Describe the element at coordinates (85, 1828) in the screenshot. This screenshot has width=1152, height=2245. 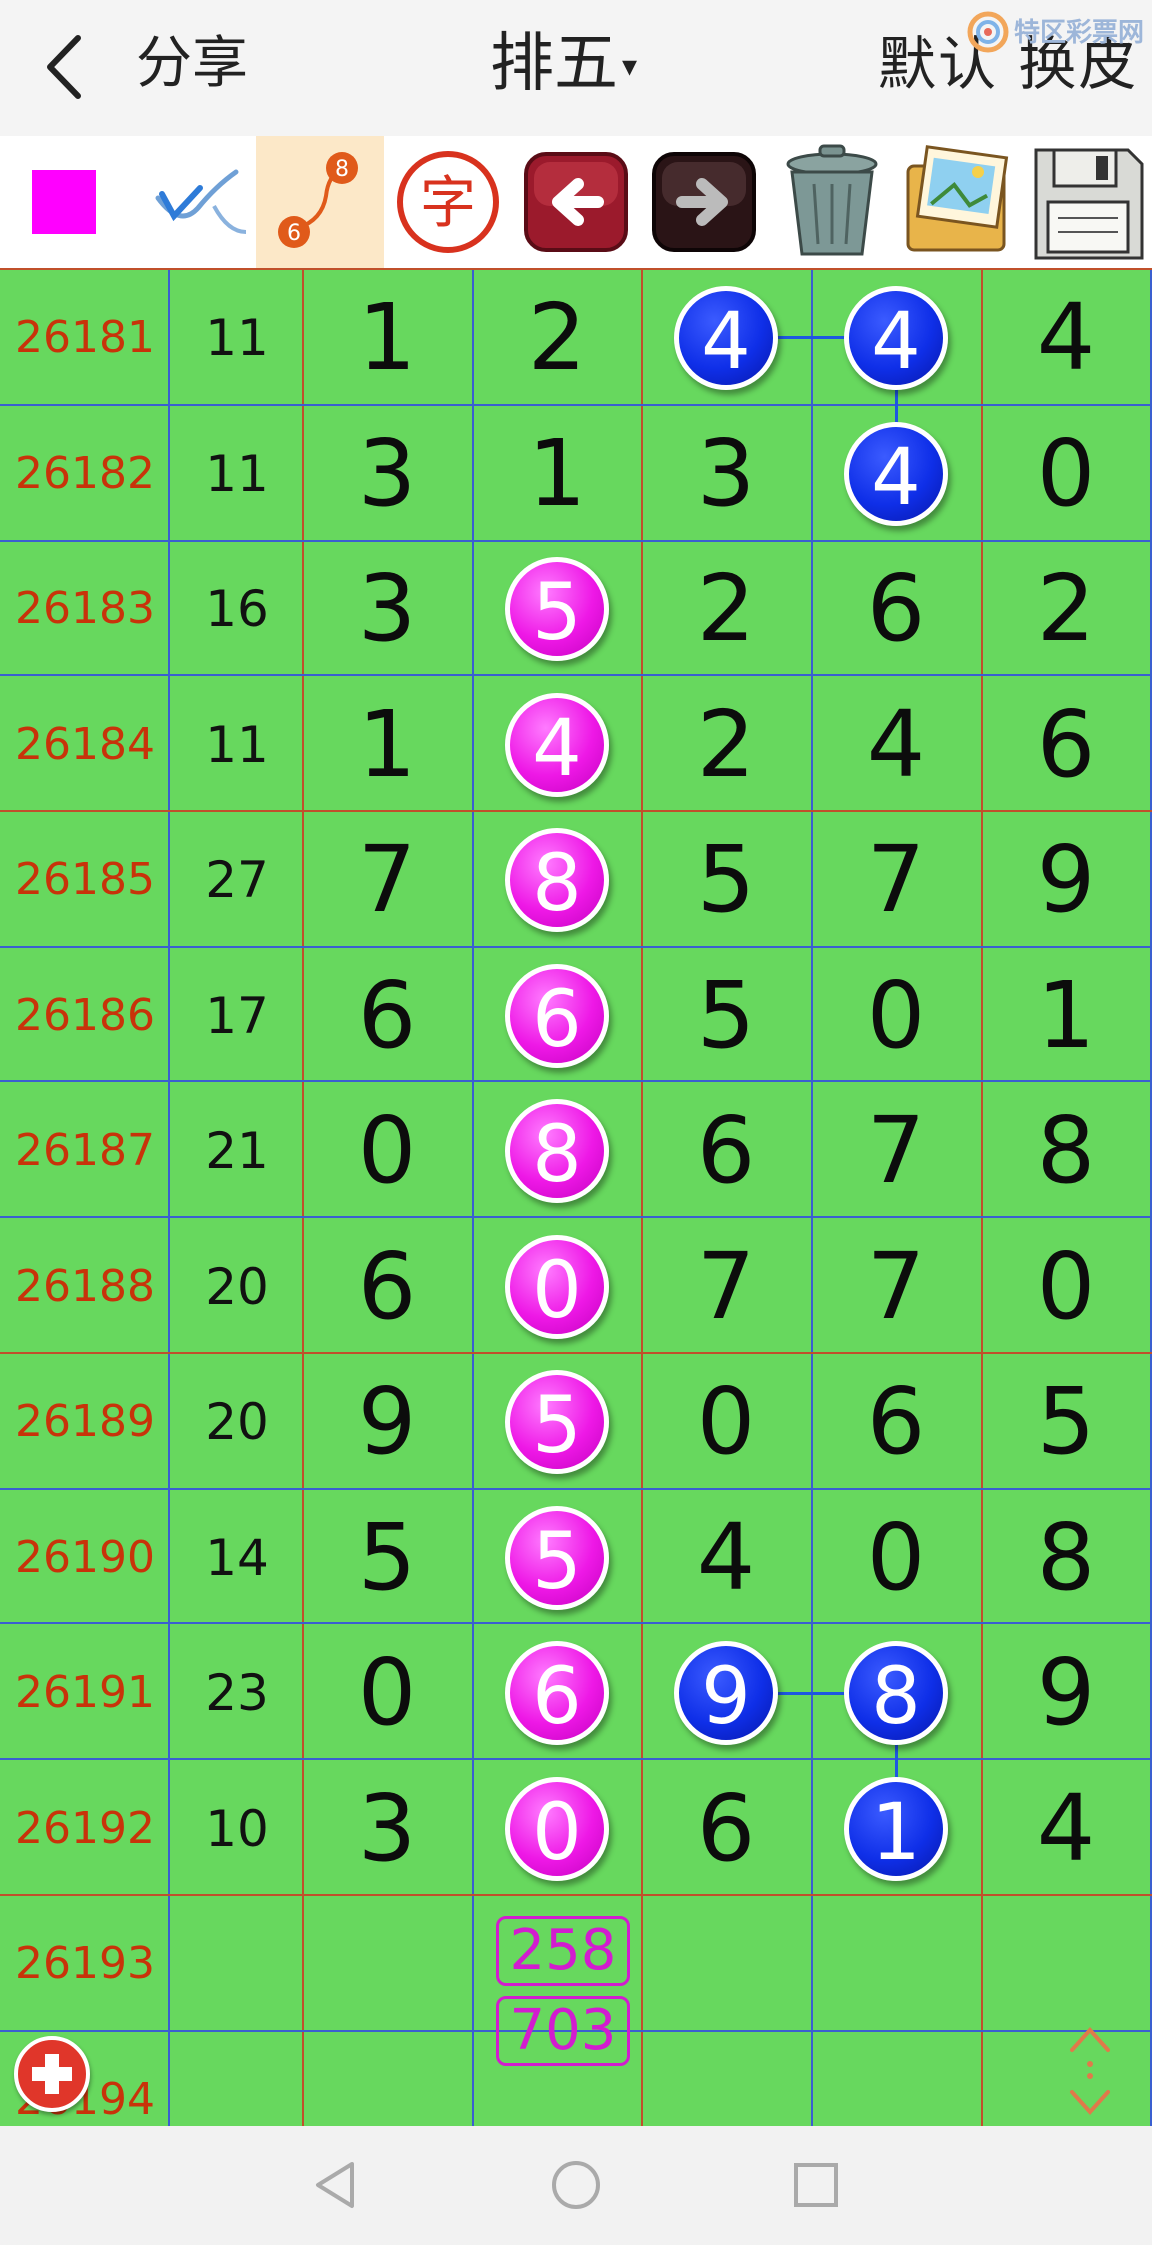
I see `issue-number: 26192` at that location.